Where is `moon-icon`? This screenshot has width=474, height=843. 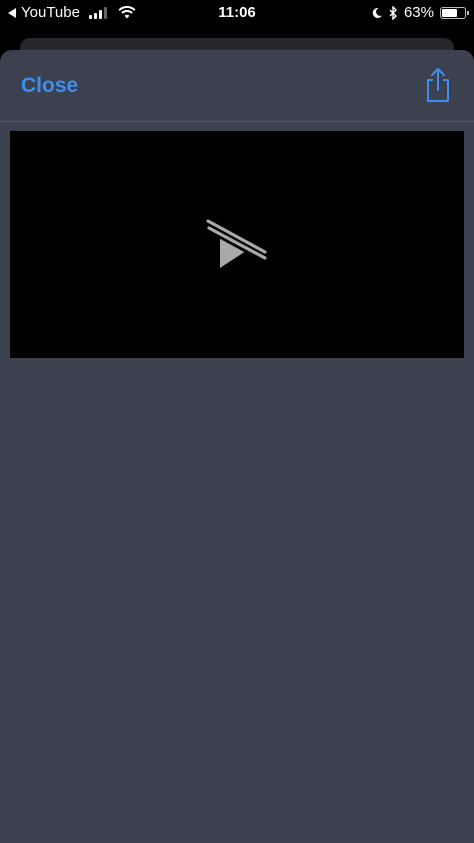
moon-icon is located at coordinates (377, 12).